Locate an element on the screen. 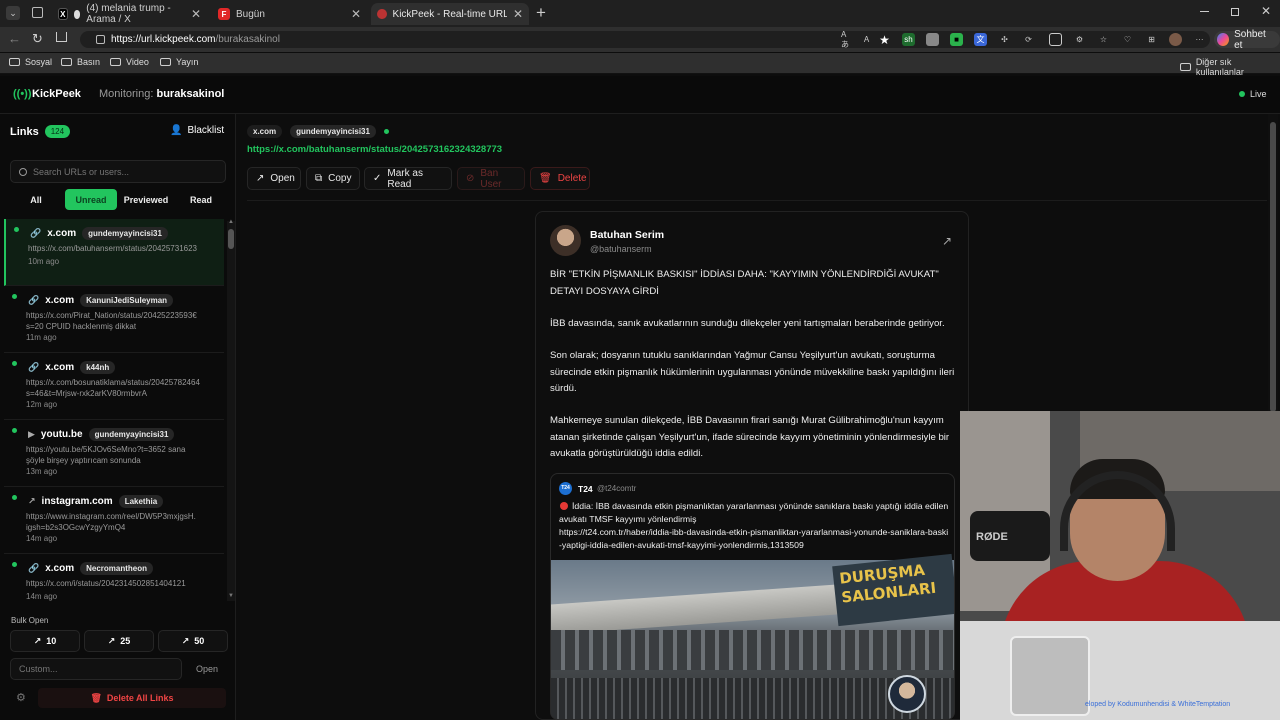 The image size is (1280, 720). link-user-badge: Necromantheon is located at coordinates (117, 568).